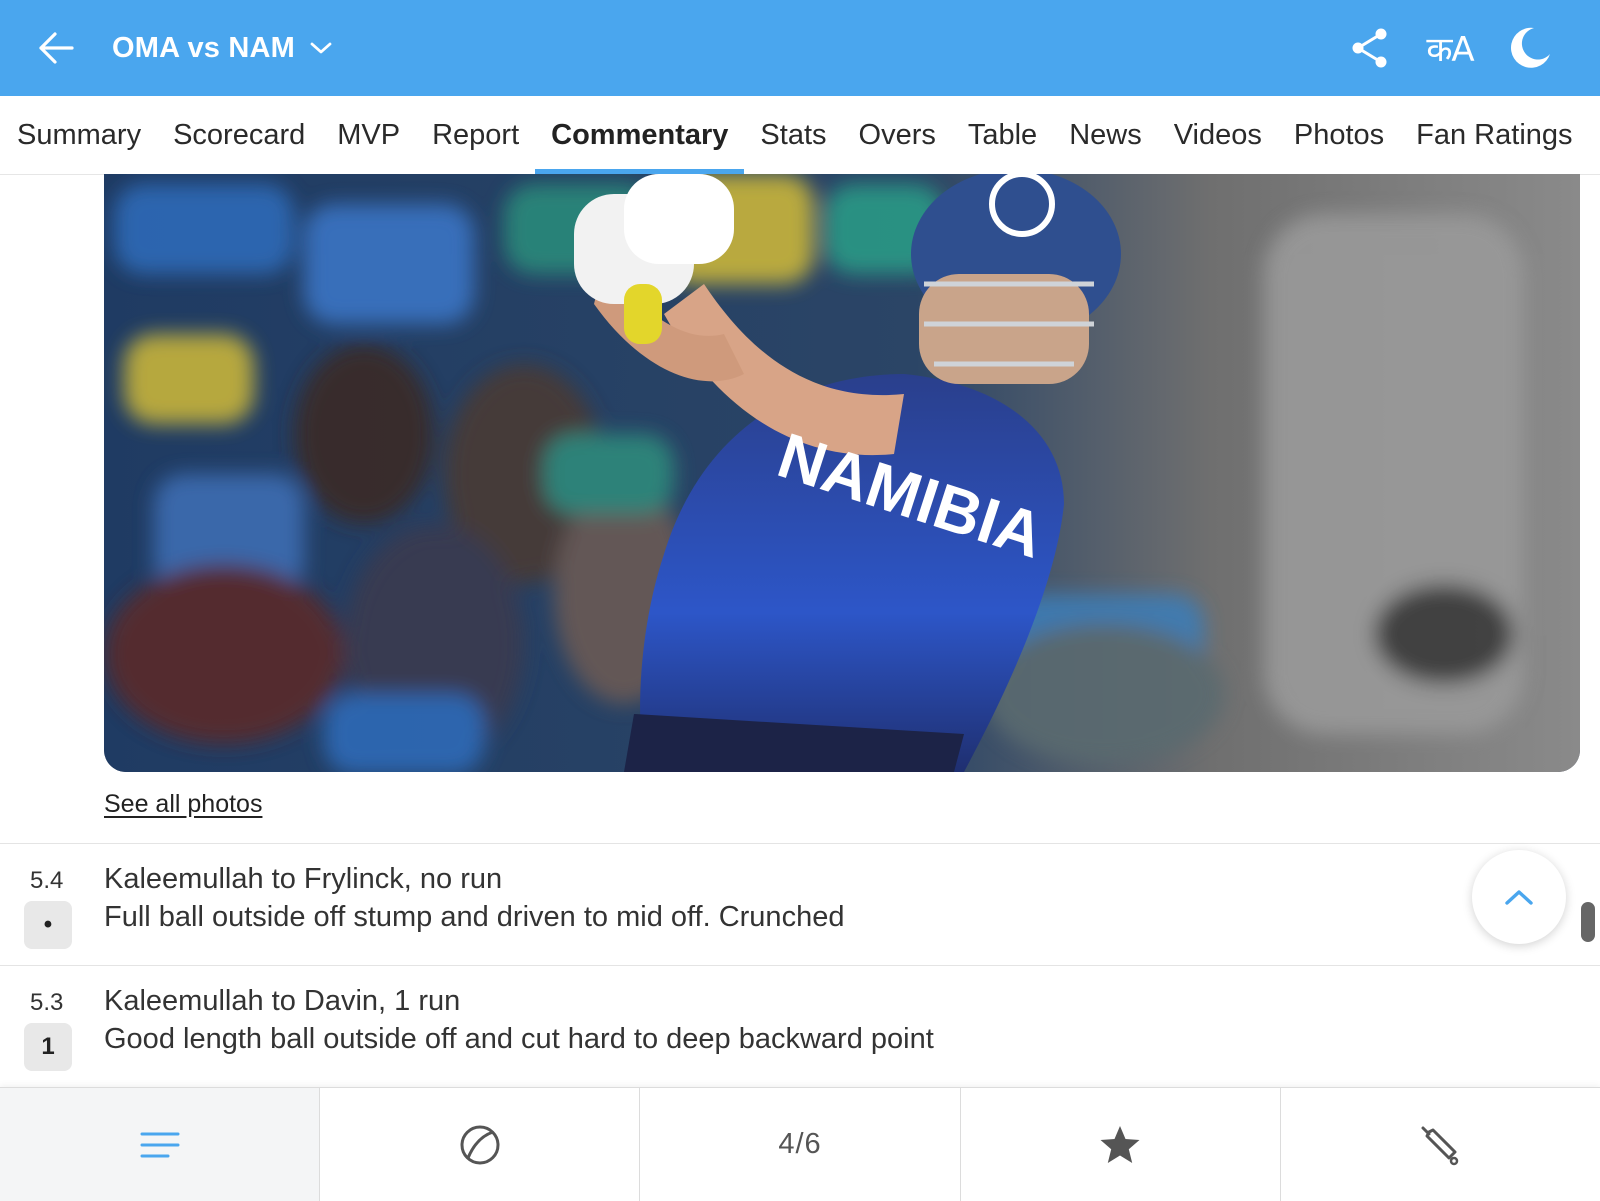 Image resolution: width=1600 pixels, height=1201 pixels. I want to click on tab-news: News, so click(1105, 135).